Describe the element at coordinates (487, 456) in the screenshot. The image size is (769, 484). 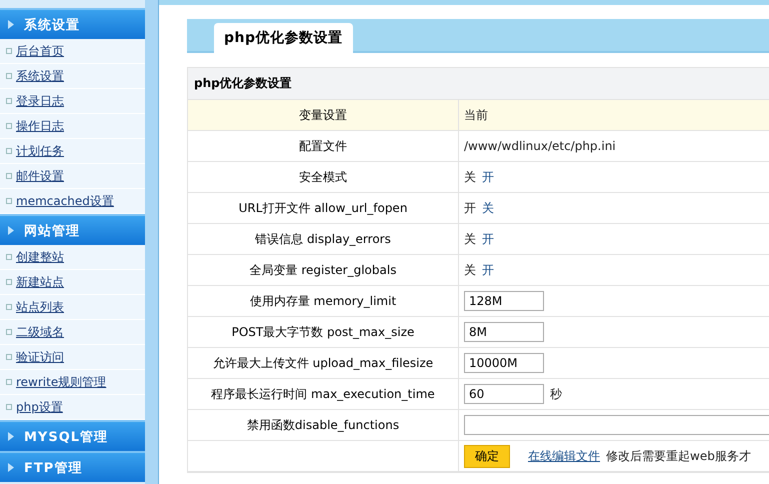
I see `confirm-button: 确定` at that location.